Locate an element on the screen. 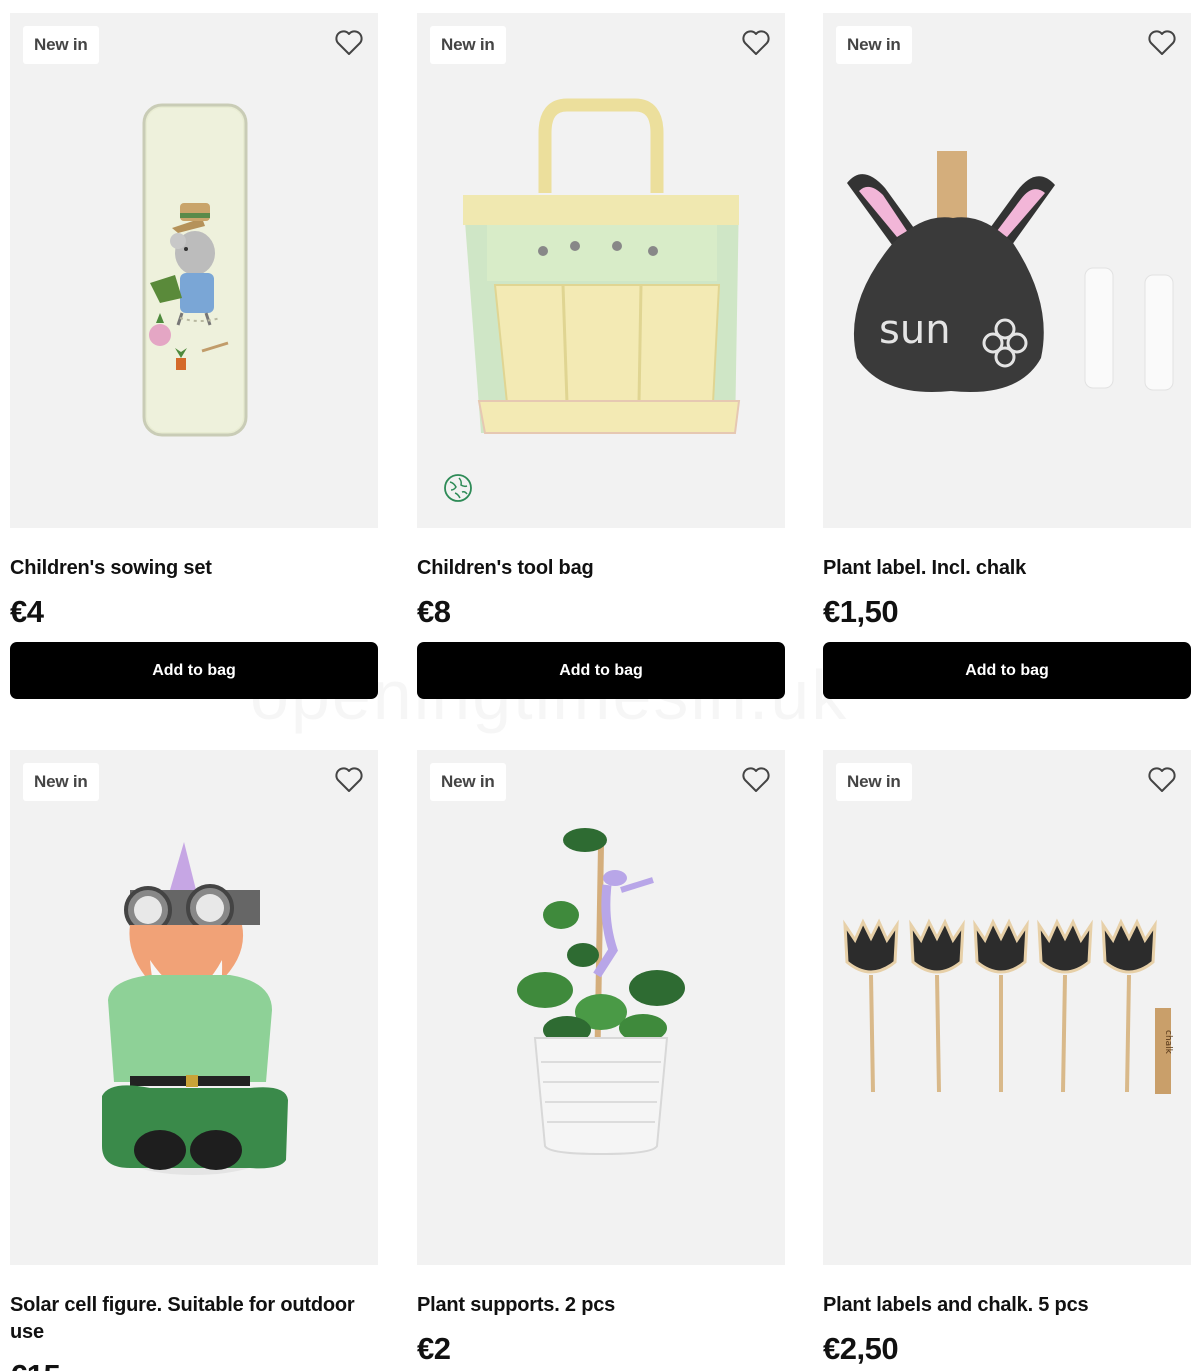 The width and height of the screenshot is (1200, 1371). product-title: Plant label. Incl. chalk is located at coordinates (1007, 568).